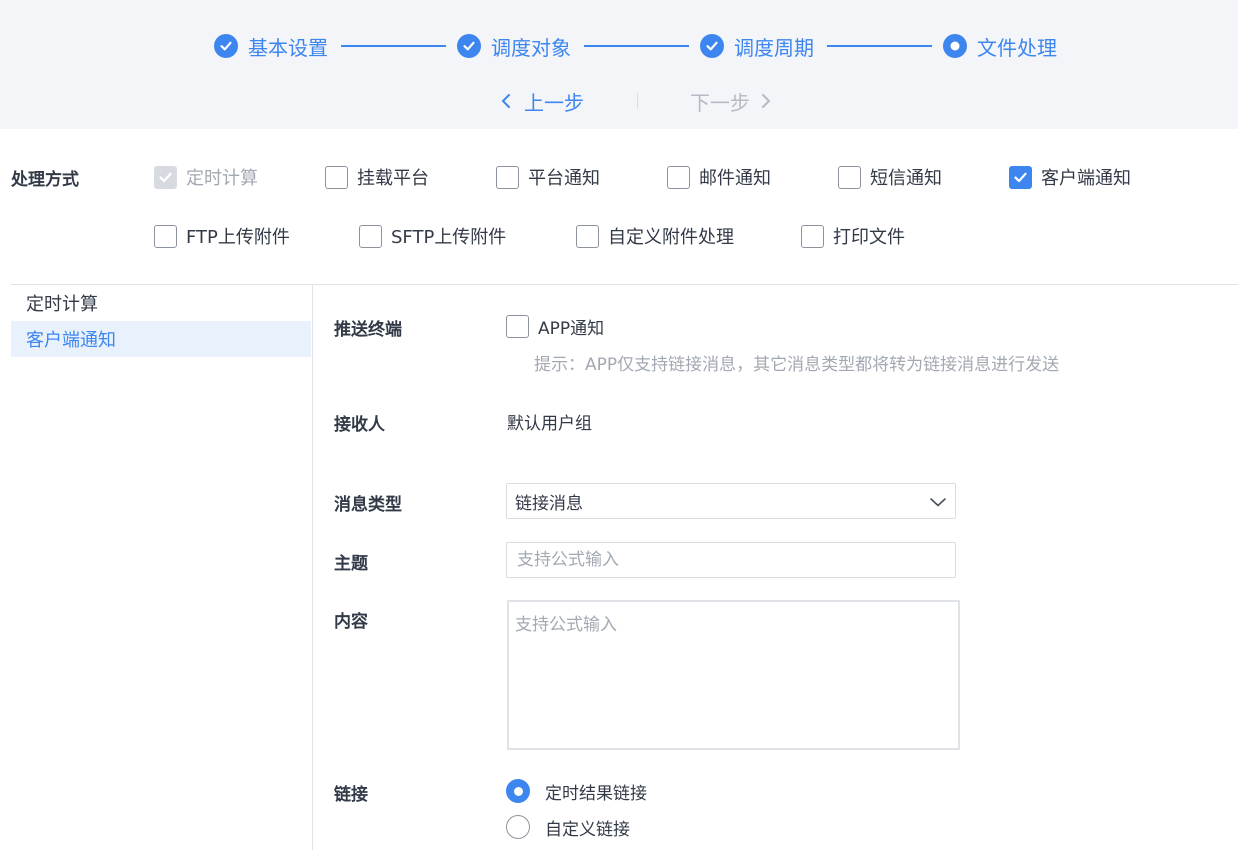 This screenshot has width=1238, height=850. I want to click on checkbox-label: 客户端通知, so click(1086, 178).